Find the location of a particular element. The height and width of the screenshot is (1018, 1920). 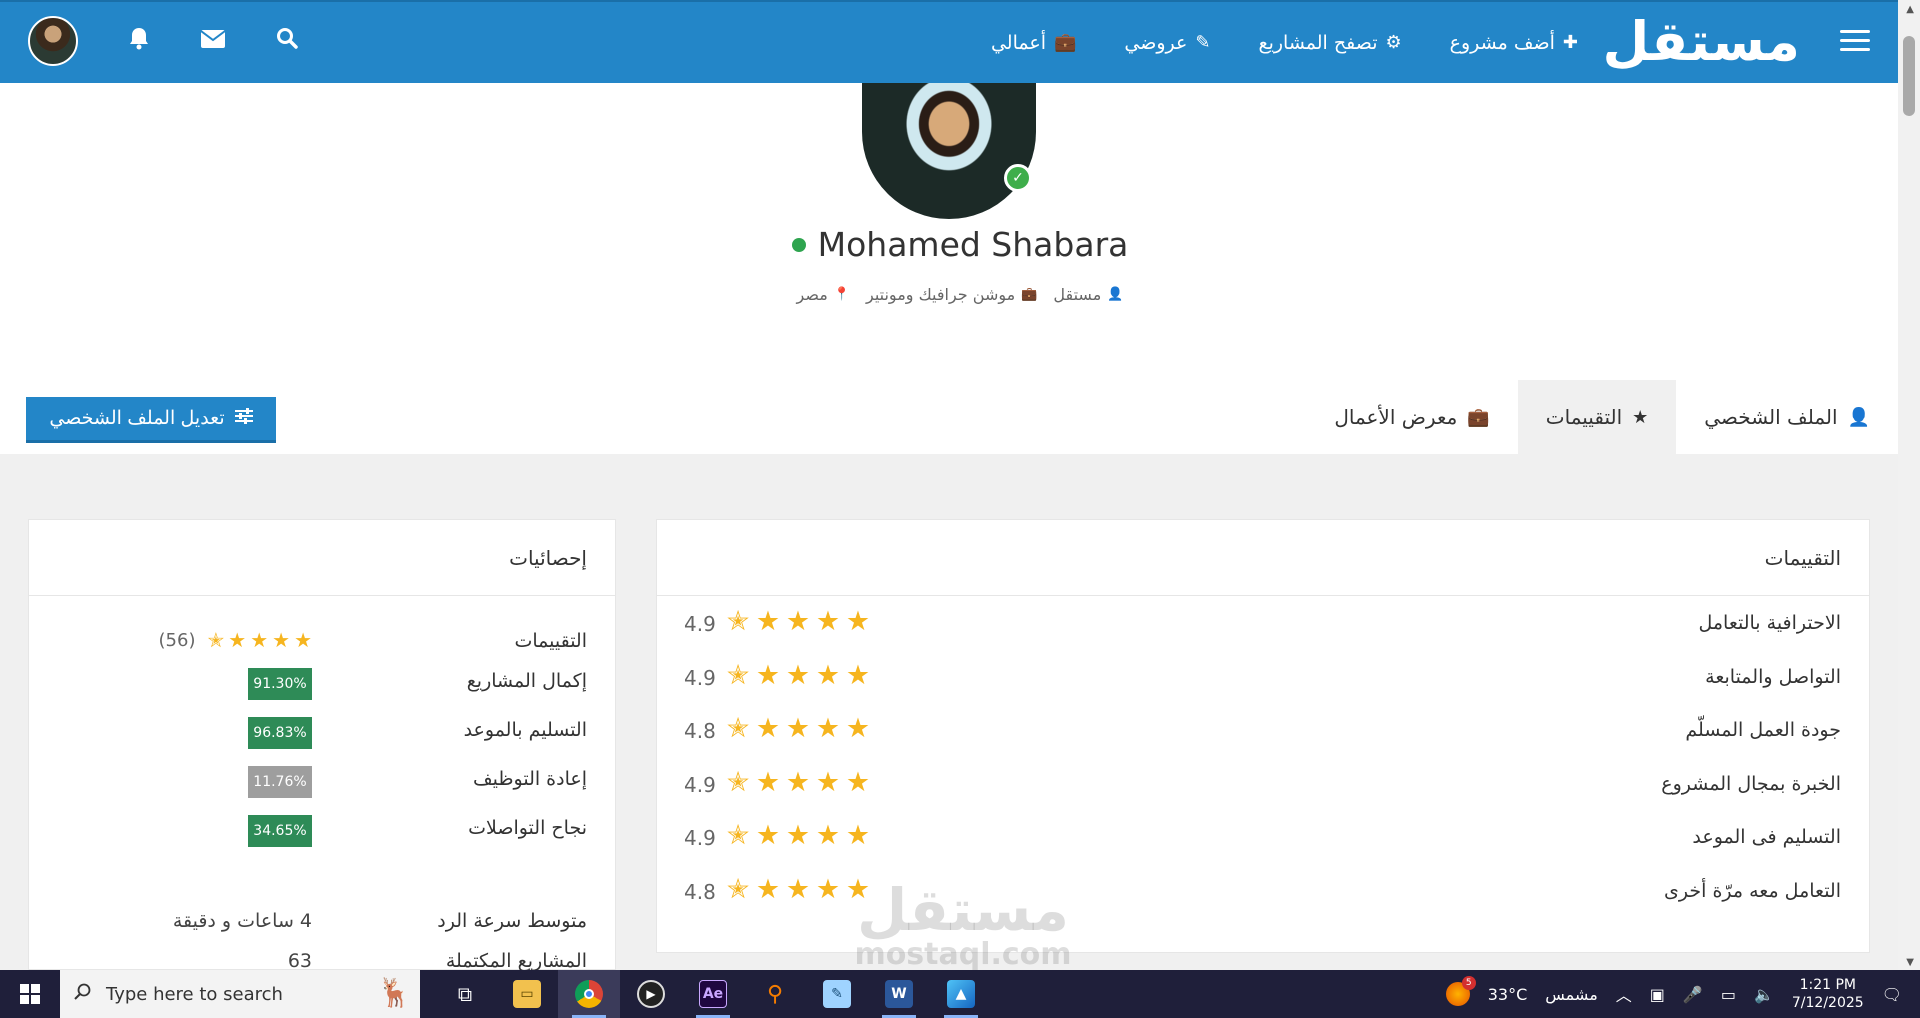

user-avatar is located at coordinates (53, 41).